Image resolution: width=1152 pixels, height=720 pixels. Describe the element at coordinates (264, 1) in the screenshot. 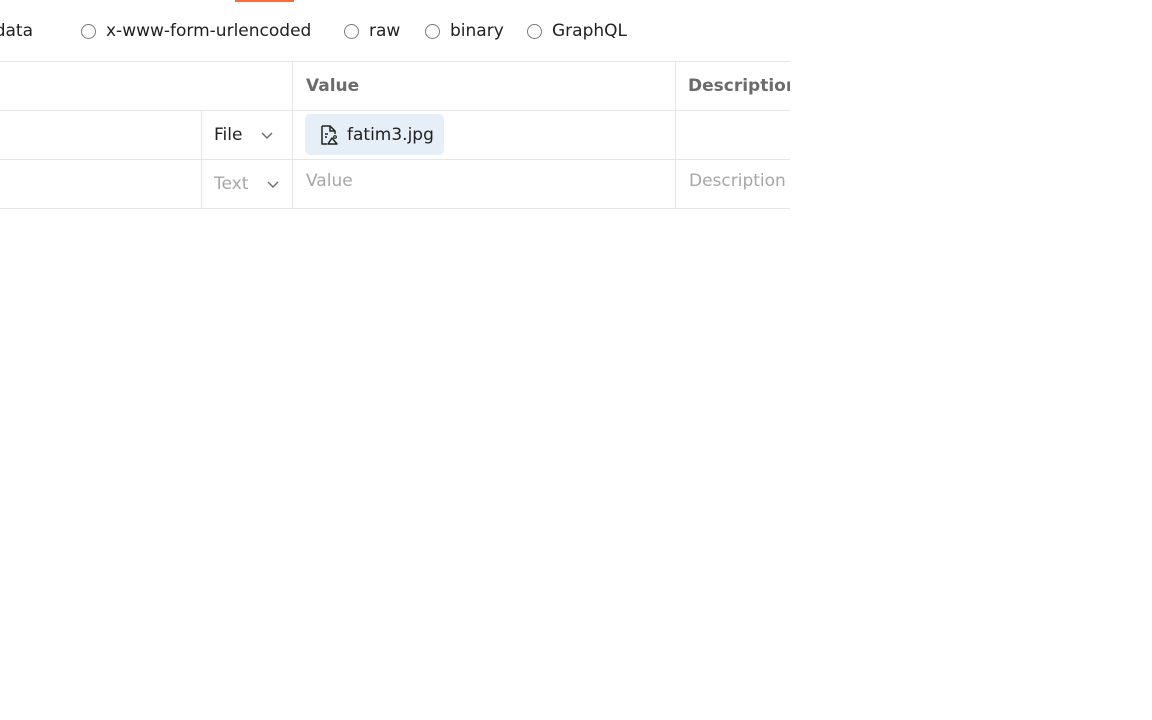

I see `active-tab-indicator` at that location.